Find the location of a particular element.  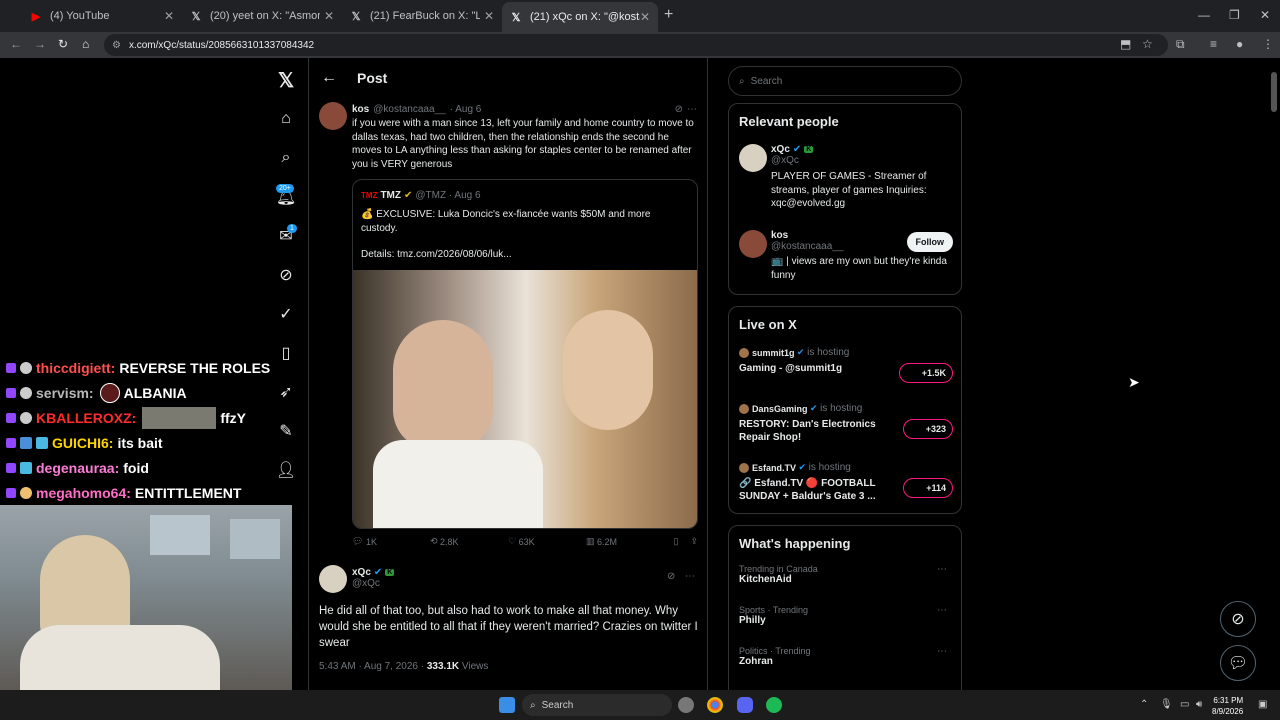

tab-xqc-active: 𝕏 (21) xQc on X: "@kostancaaa_ ✕ is located at coordinates (580, 17).